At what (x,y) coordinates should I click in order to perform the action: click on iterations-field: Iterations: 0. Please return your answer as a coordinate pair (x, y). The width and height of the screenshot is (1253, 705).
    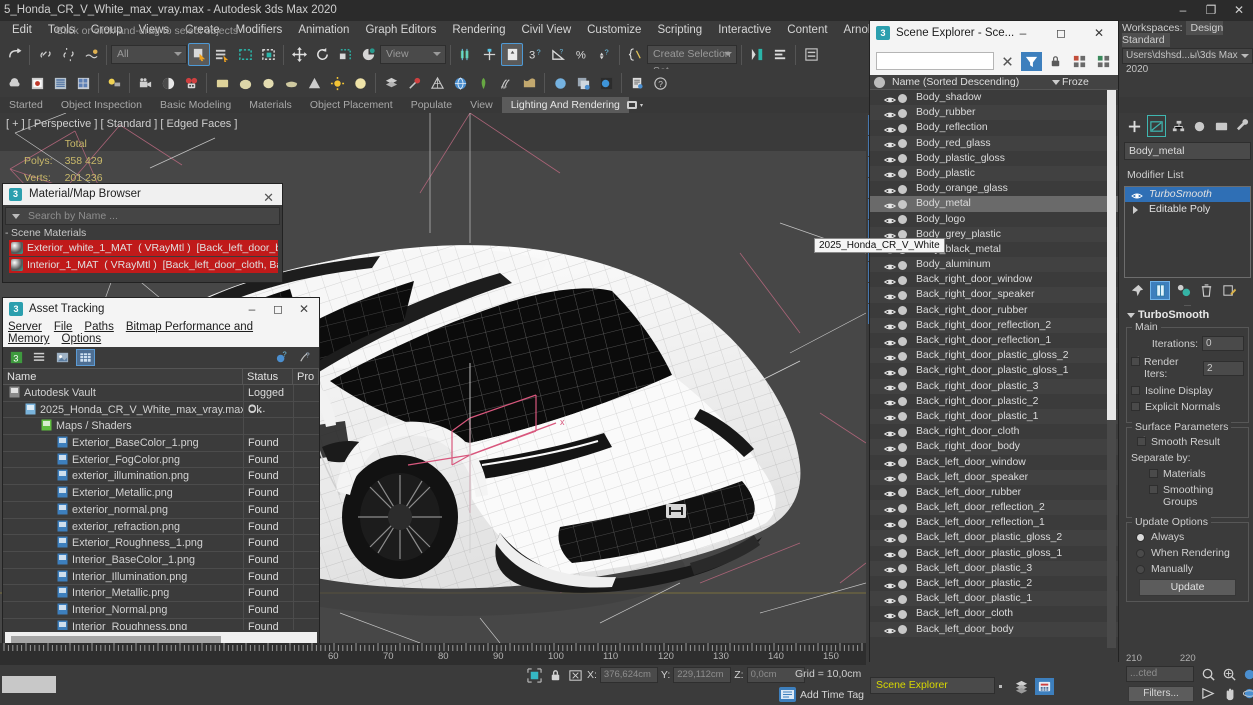
    Looking at the image, I should click on (1187, 343).